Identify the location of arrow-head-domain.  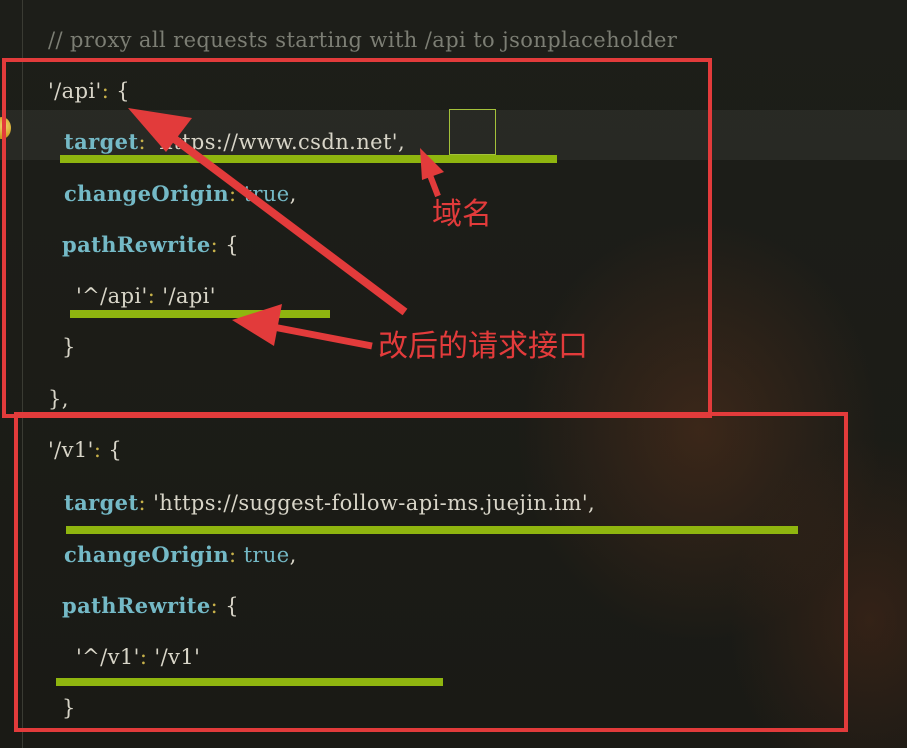
(432, 164).